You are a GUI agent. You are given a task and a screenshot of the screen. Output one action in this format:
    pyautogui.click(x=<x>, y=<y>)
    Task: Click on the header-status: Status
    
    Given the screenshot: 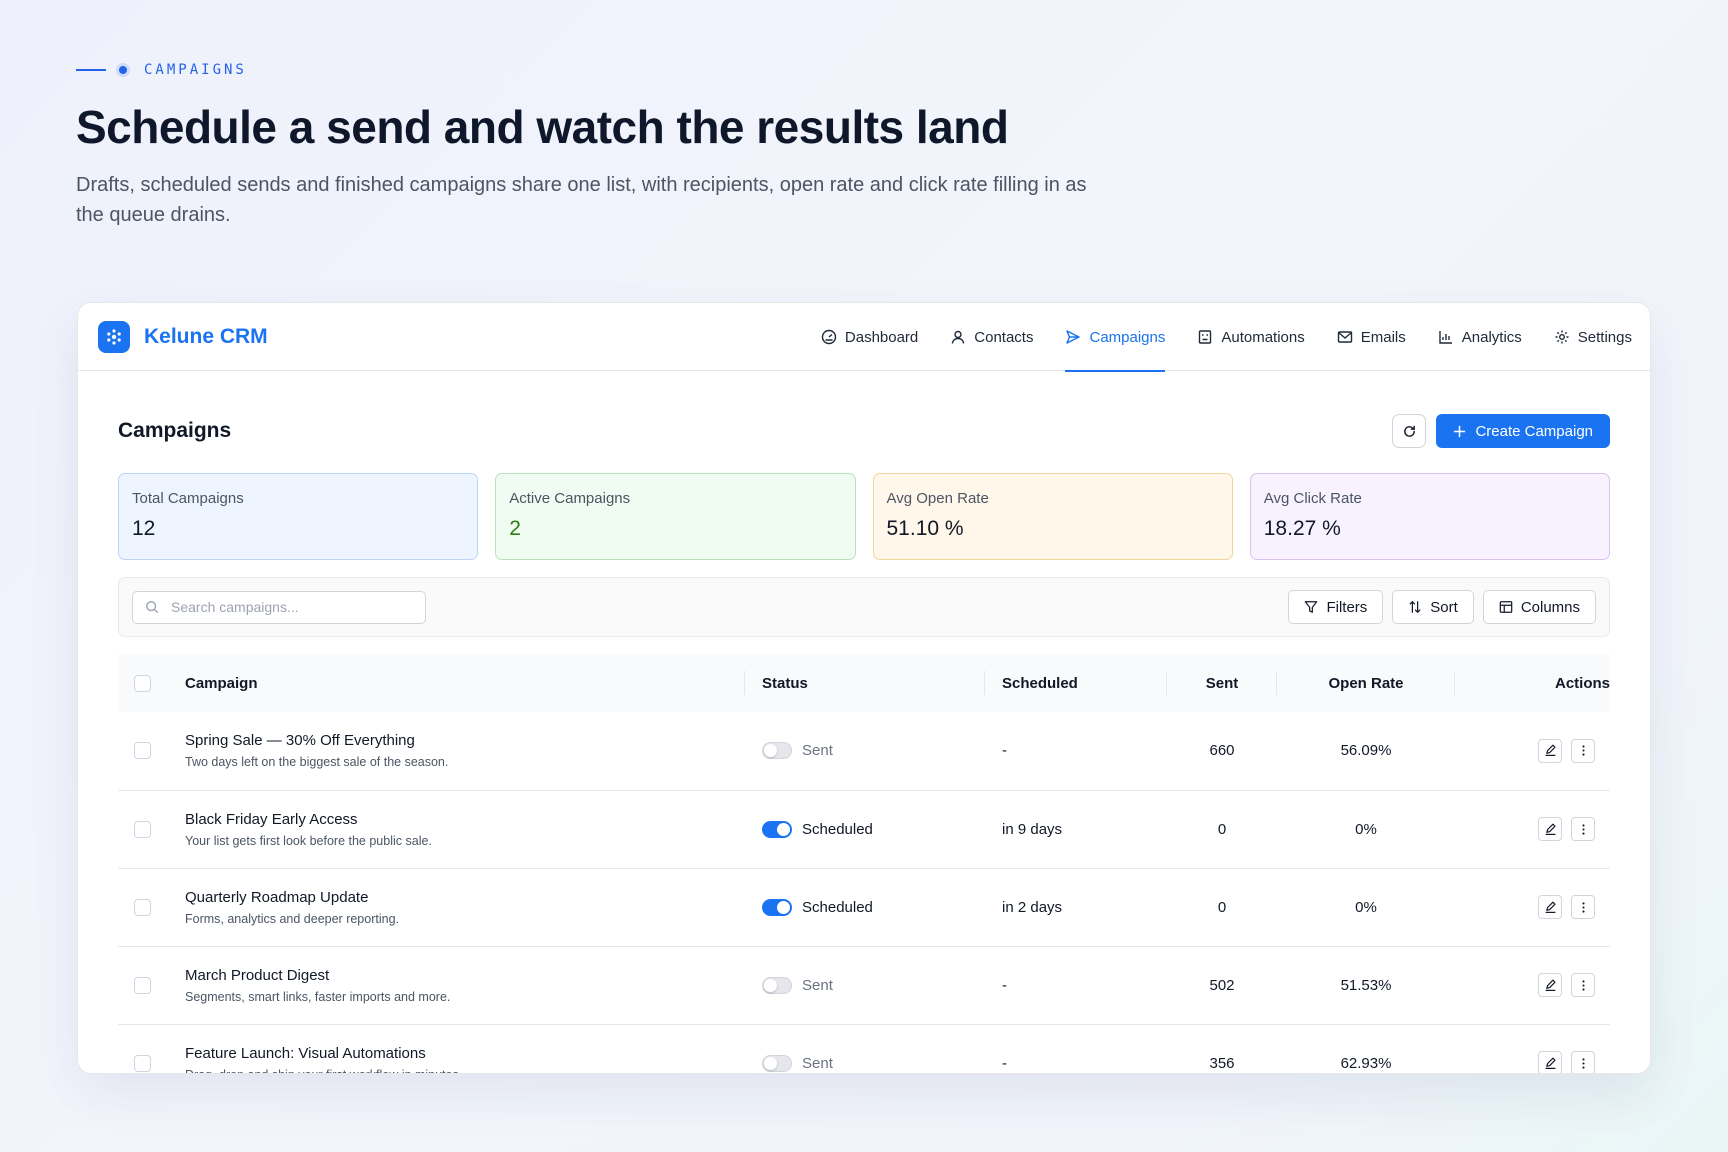 What is the action you would take?
    pyautogui.click(x=865, y=683)
    